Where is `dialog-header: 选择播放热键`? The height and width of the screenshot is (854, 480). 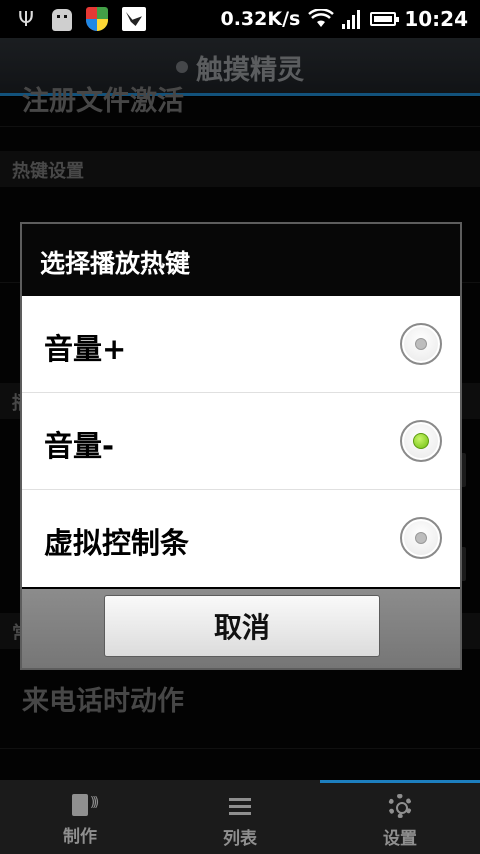 dialog-header: 选择播放热键 is located at coordinates (241, 260).